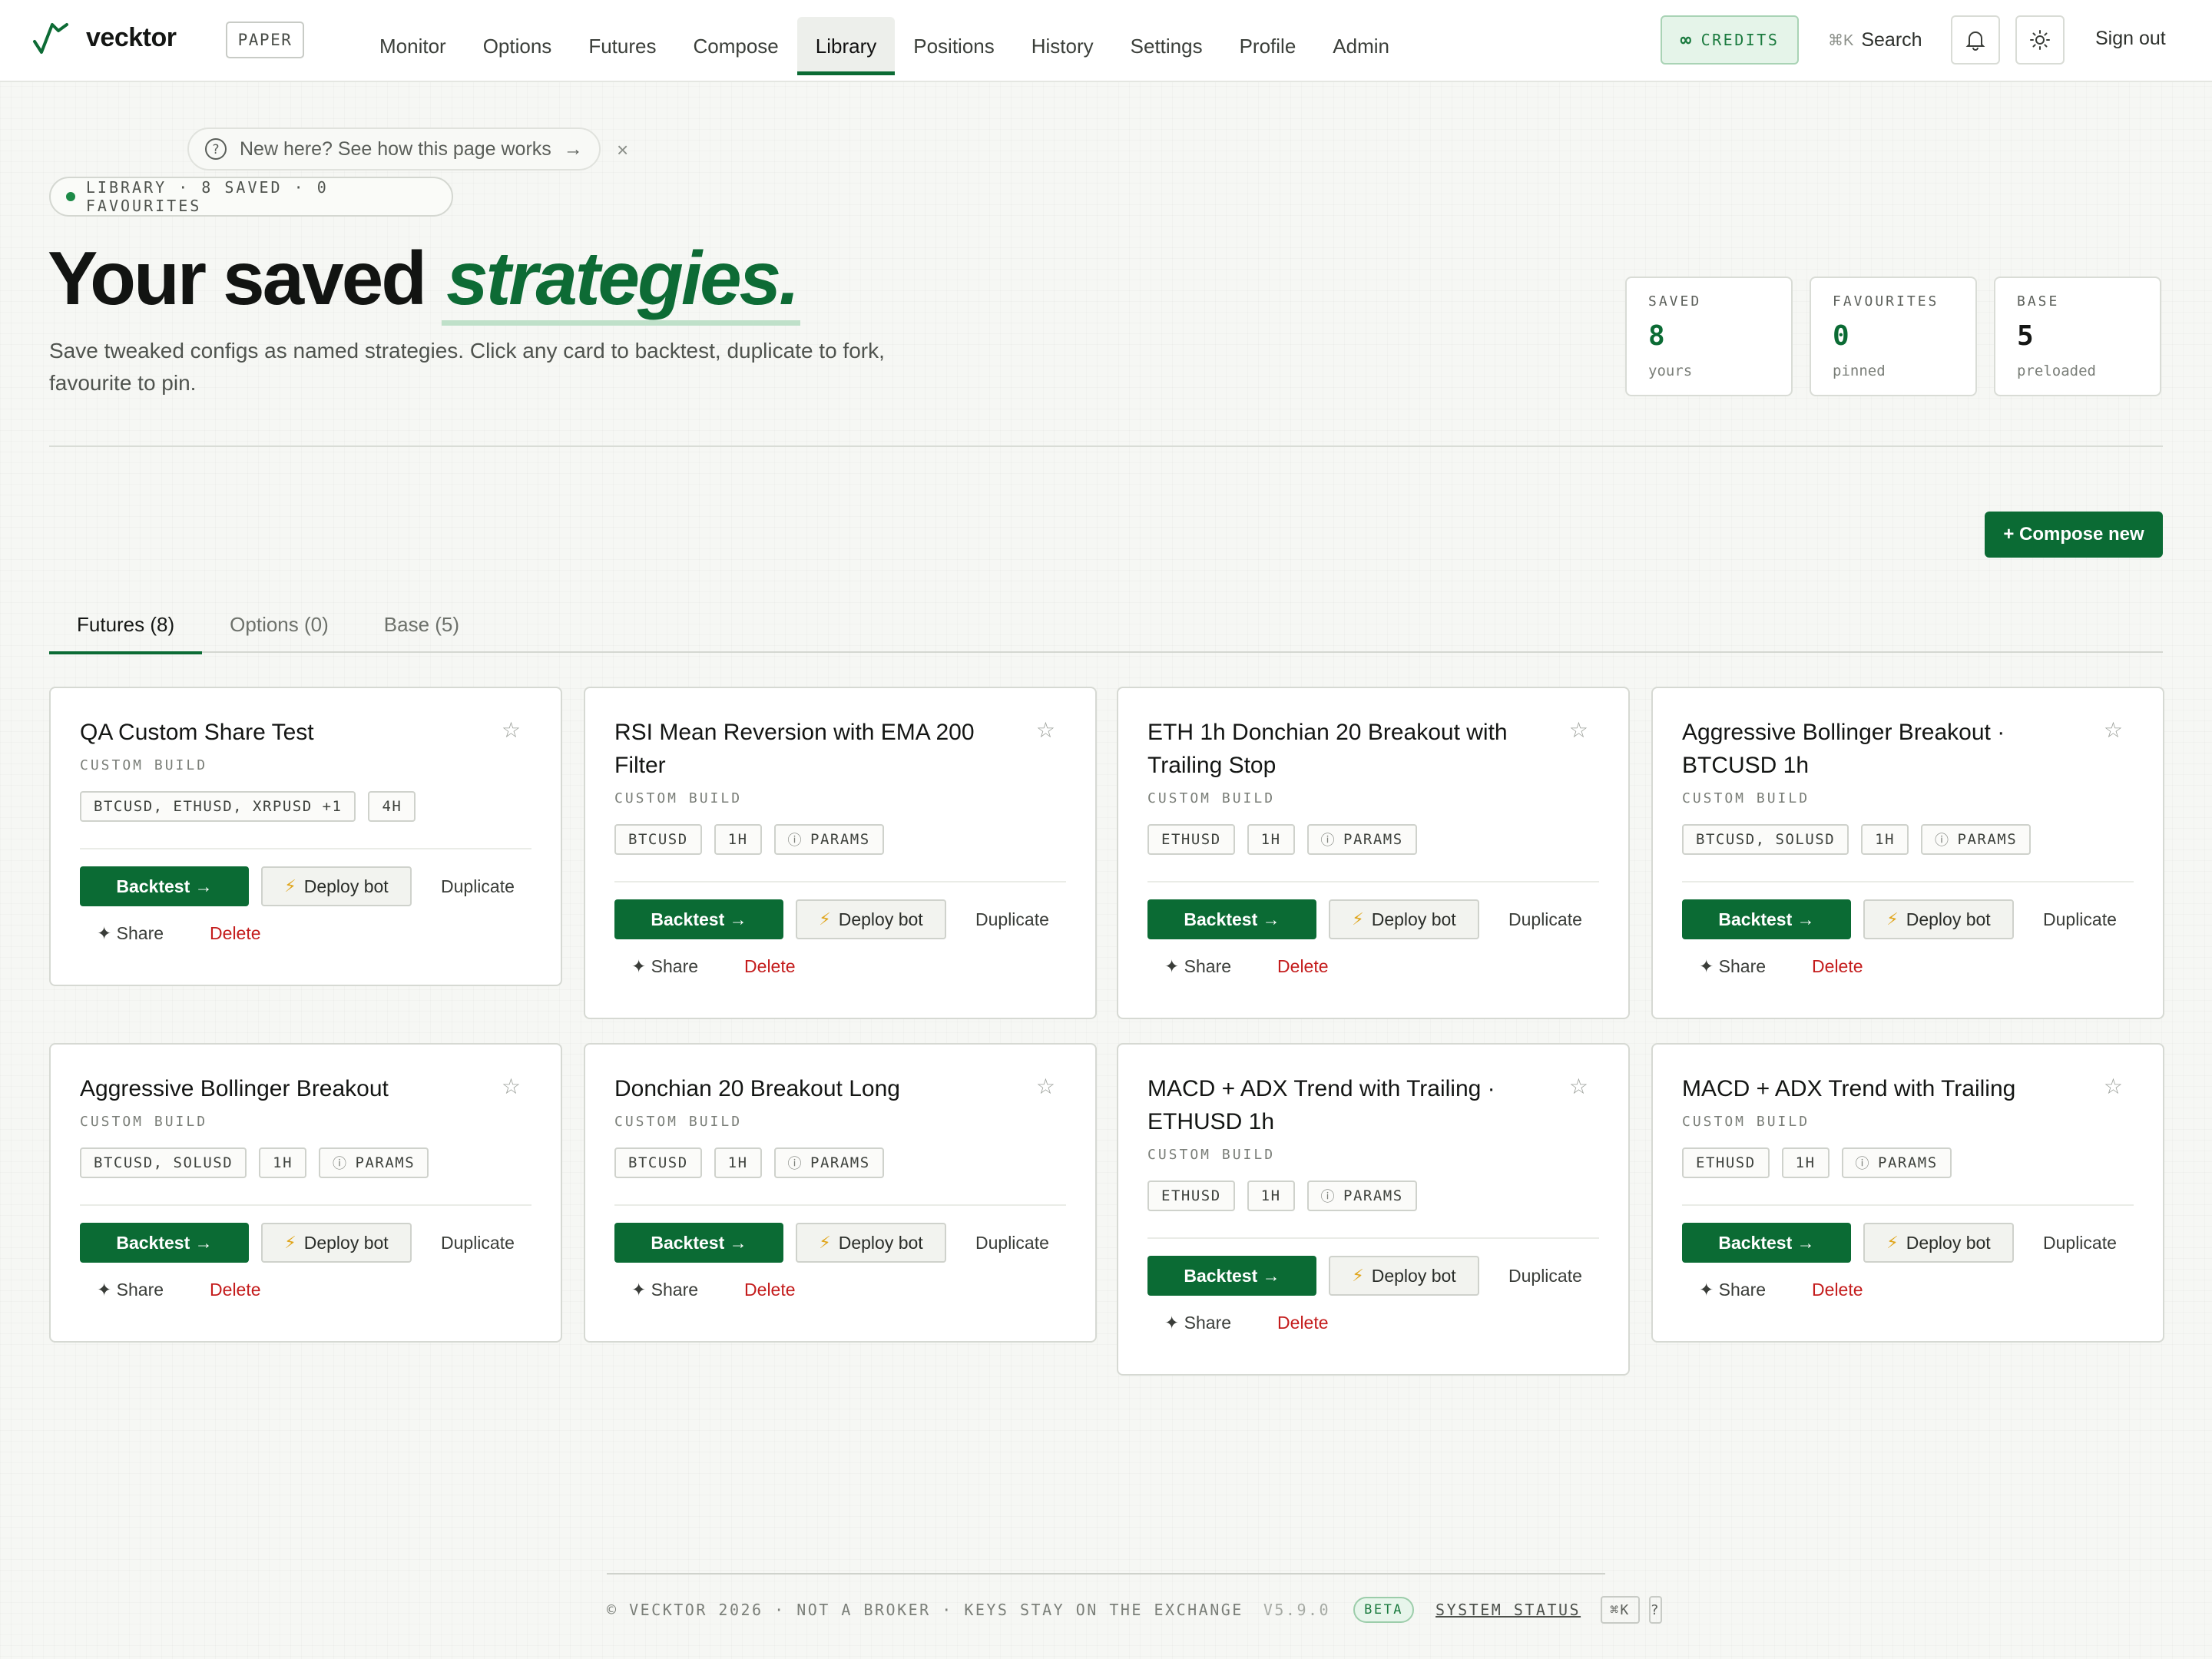 The width and height of the screenshot is (2212, 1659). I want to click on search-button: ⌘K Search, so click(1875, 40).